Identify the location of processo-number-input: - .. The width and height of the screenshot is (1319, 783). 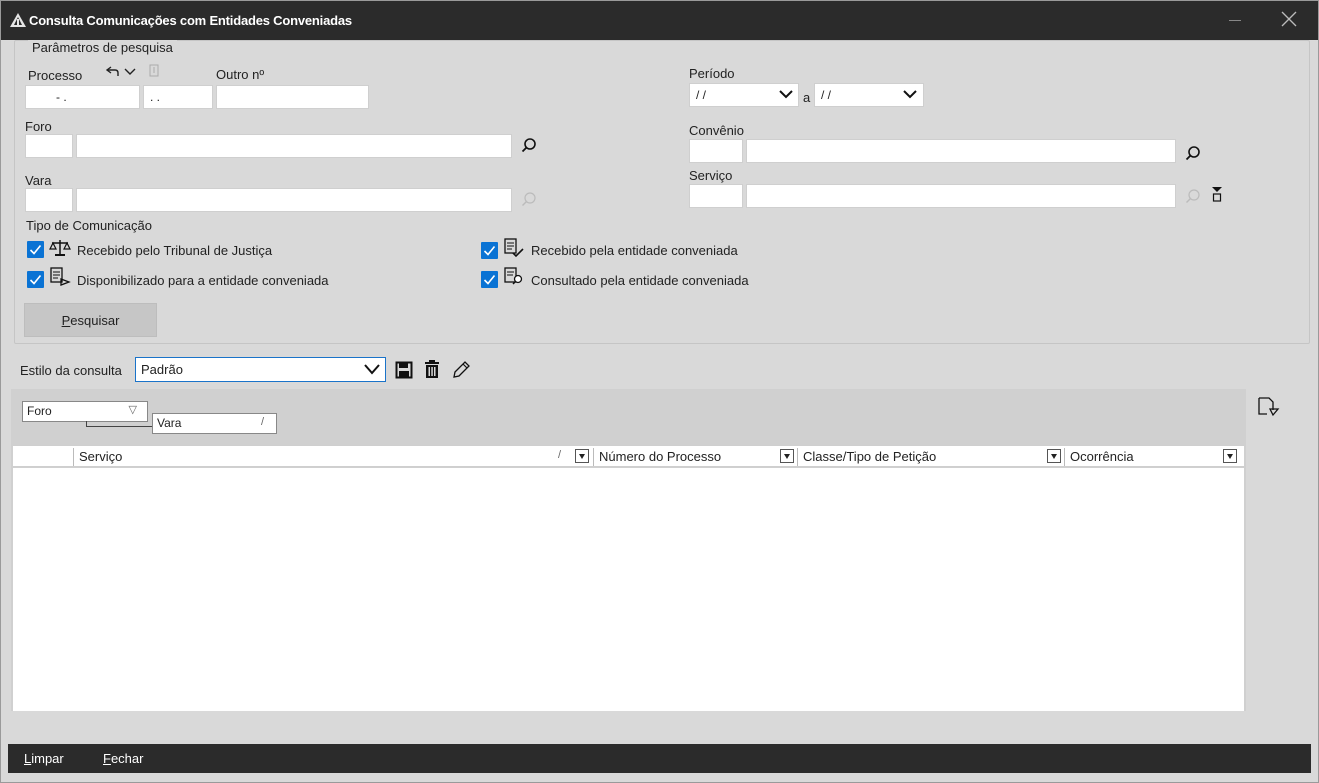
(82, 97).